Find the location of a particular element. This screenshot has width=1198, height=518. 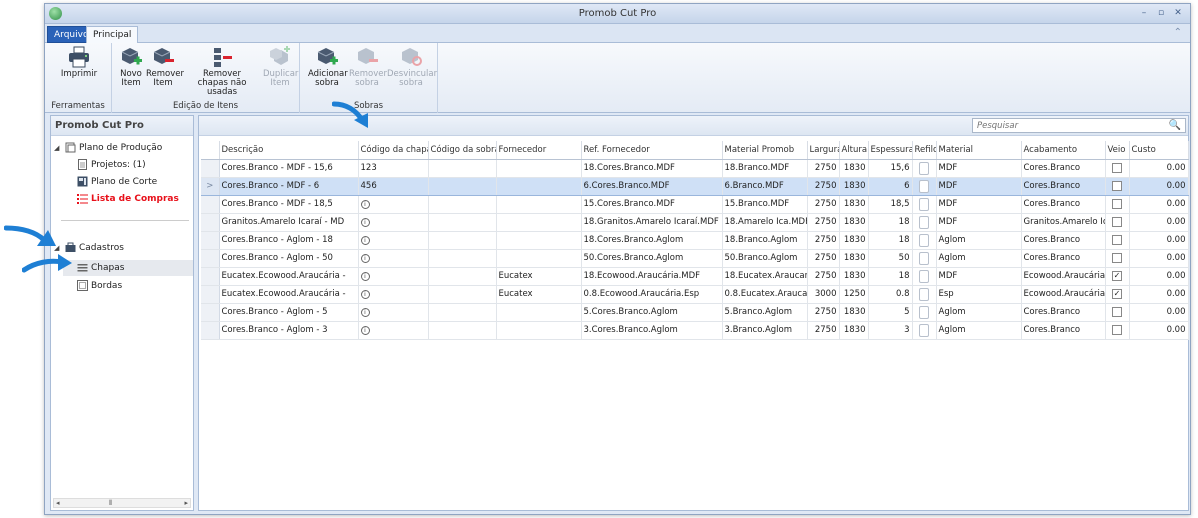

remove-unused-button: Remover chapas não usadas is located at coordinates (222, 71).